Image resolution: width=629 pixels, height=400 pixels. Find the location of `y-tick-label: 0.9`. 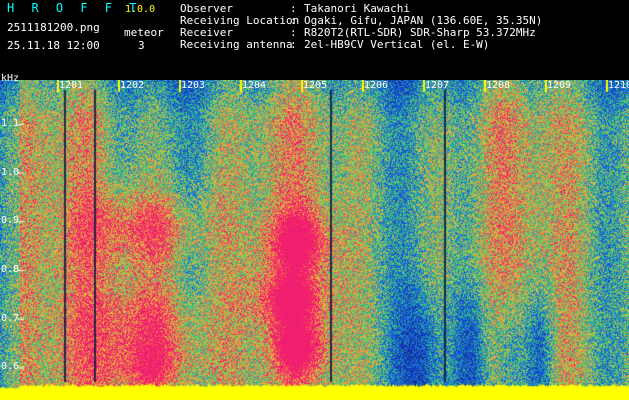

y-tick-label: 0.9 is located at coordinates (10, 221).